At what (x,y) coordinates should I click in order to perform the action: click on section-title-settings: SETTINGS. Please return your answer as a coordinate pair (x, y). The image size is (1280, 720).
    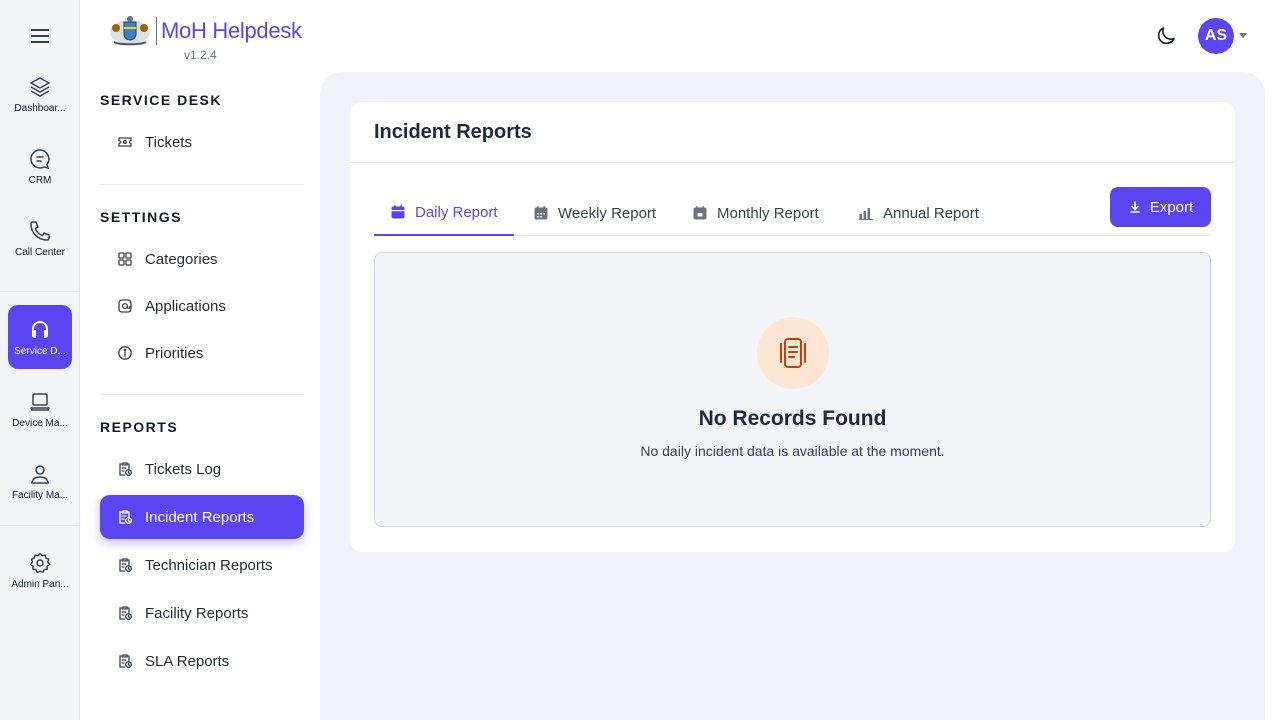
    Looking at the image, I should click on (141, 217).